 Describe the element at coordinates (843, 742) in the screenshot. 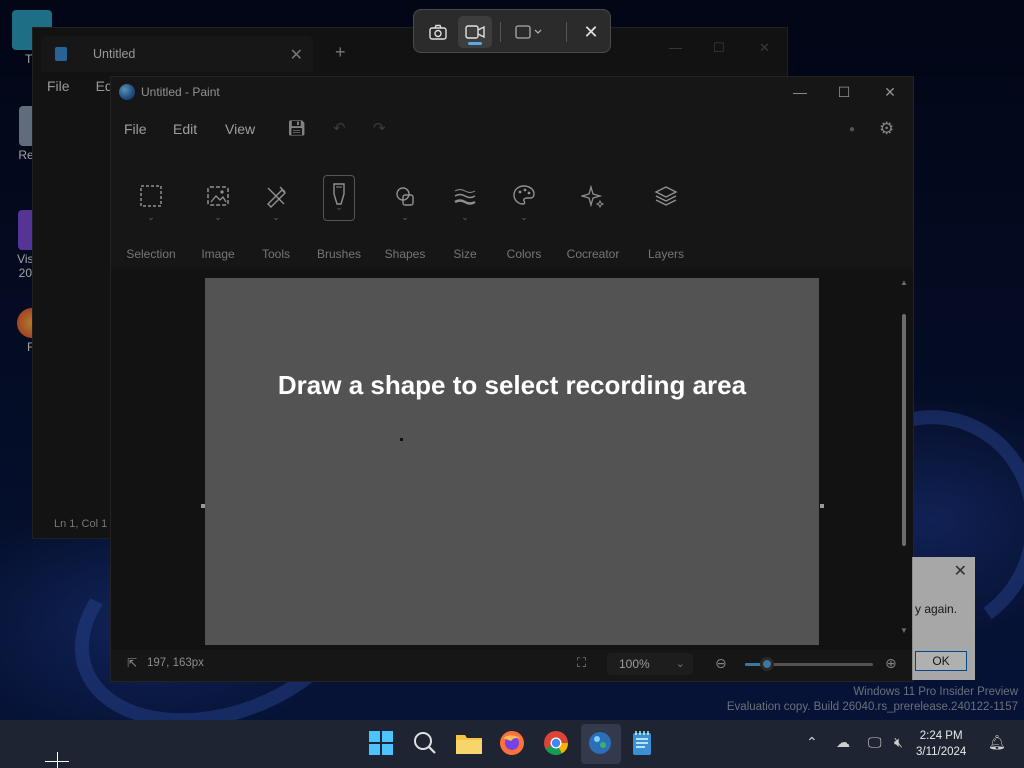

I see `cloud-off-icon: ☁` at that location.